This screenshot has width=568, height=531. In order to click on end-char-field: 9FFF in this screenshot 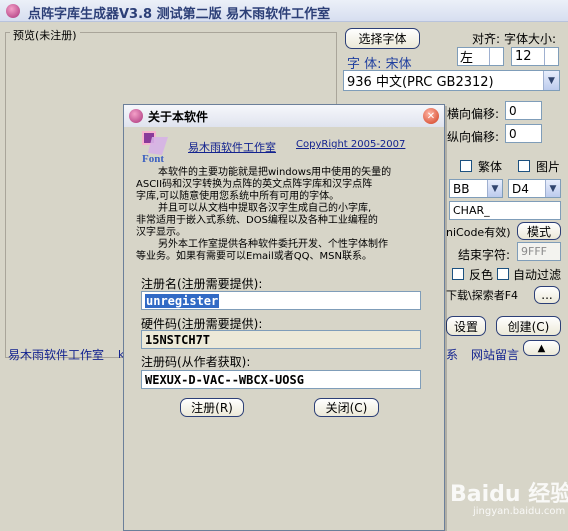, I will do `click(539, 251)`.